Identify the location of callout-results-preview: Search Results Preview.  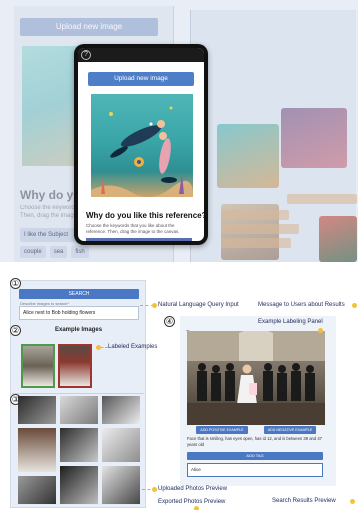
(304, 501).